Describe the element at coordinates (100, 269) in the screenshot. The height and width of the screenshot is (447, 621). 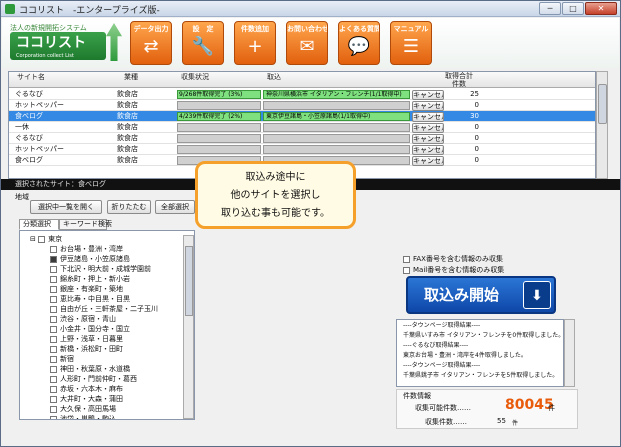
I see `tree-item: 下北沢・明大前・成城学園前` at that location.